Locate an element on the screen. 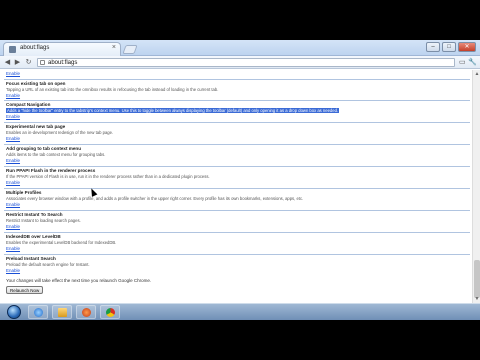  experiment-name: Compact Navigation is located at coordinates (28, 104).